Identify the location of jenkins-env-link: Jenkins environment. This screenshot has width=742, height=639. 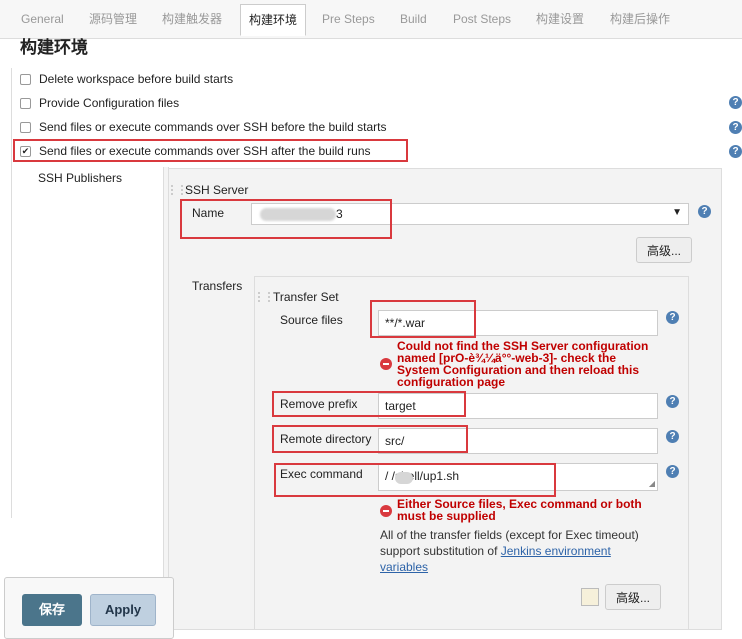
(556, 551).